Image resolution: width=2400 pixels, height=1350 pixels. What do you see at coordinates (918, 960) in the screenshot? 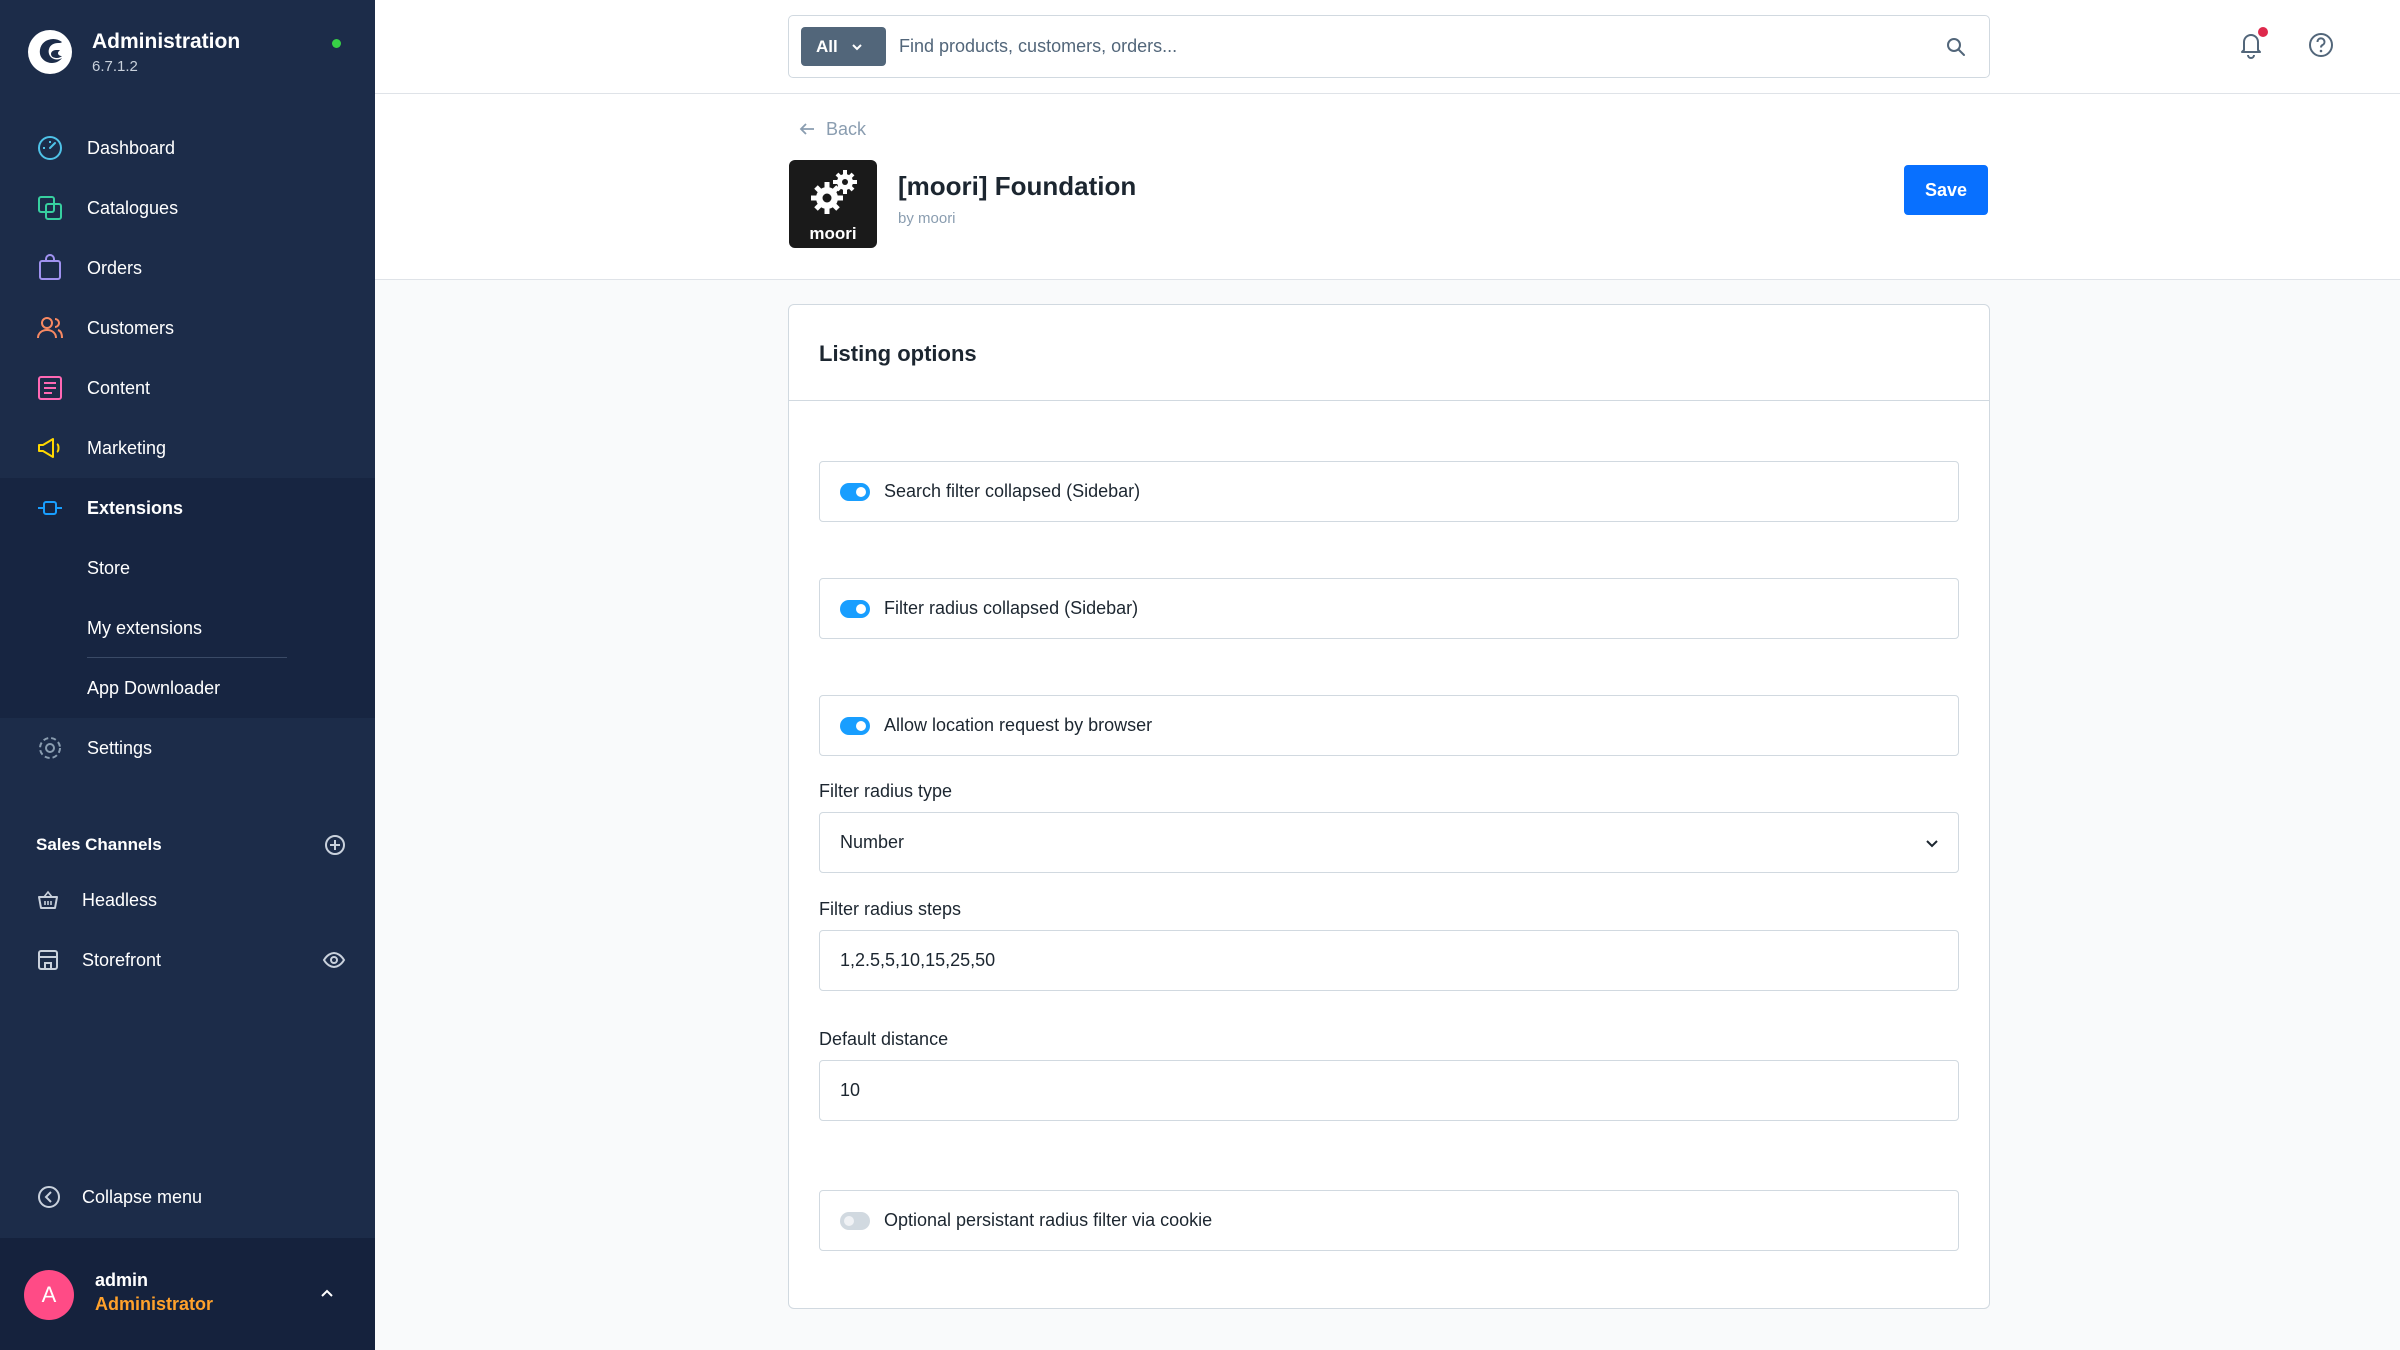
I see `input-value: 1,2.5,5,10,15,25,50` at bounding box center [918, 960].